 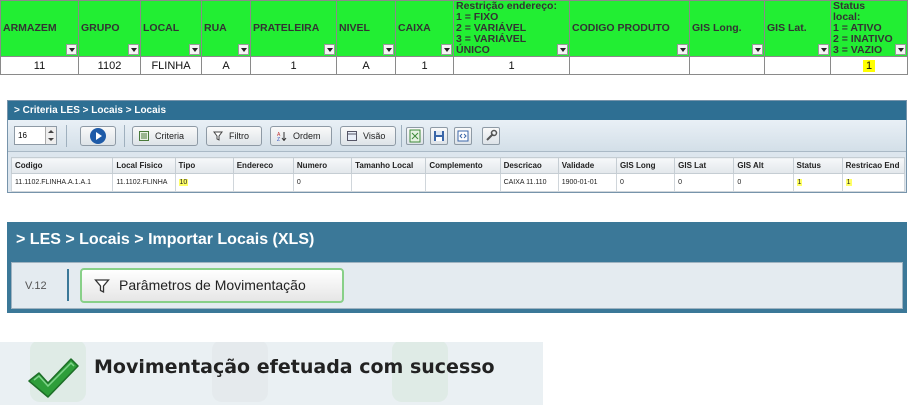 I want to click on tools-button, so click(x=491, y=136).